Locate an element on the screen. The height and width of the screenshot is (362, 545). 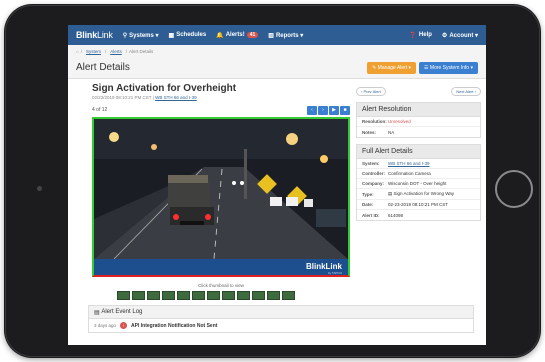
nav-reports: ▥ Reports ▾ is located at coordinates (285, 35).